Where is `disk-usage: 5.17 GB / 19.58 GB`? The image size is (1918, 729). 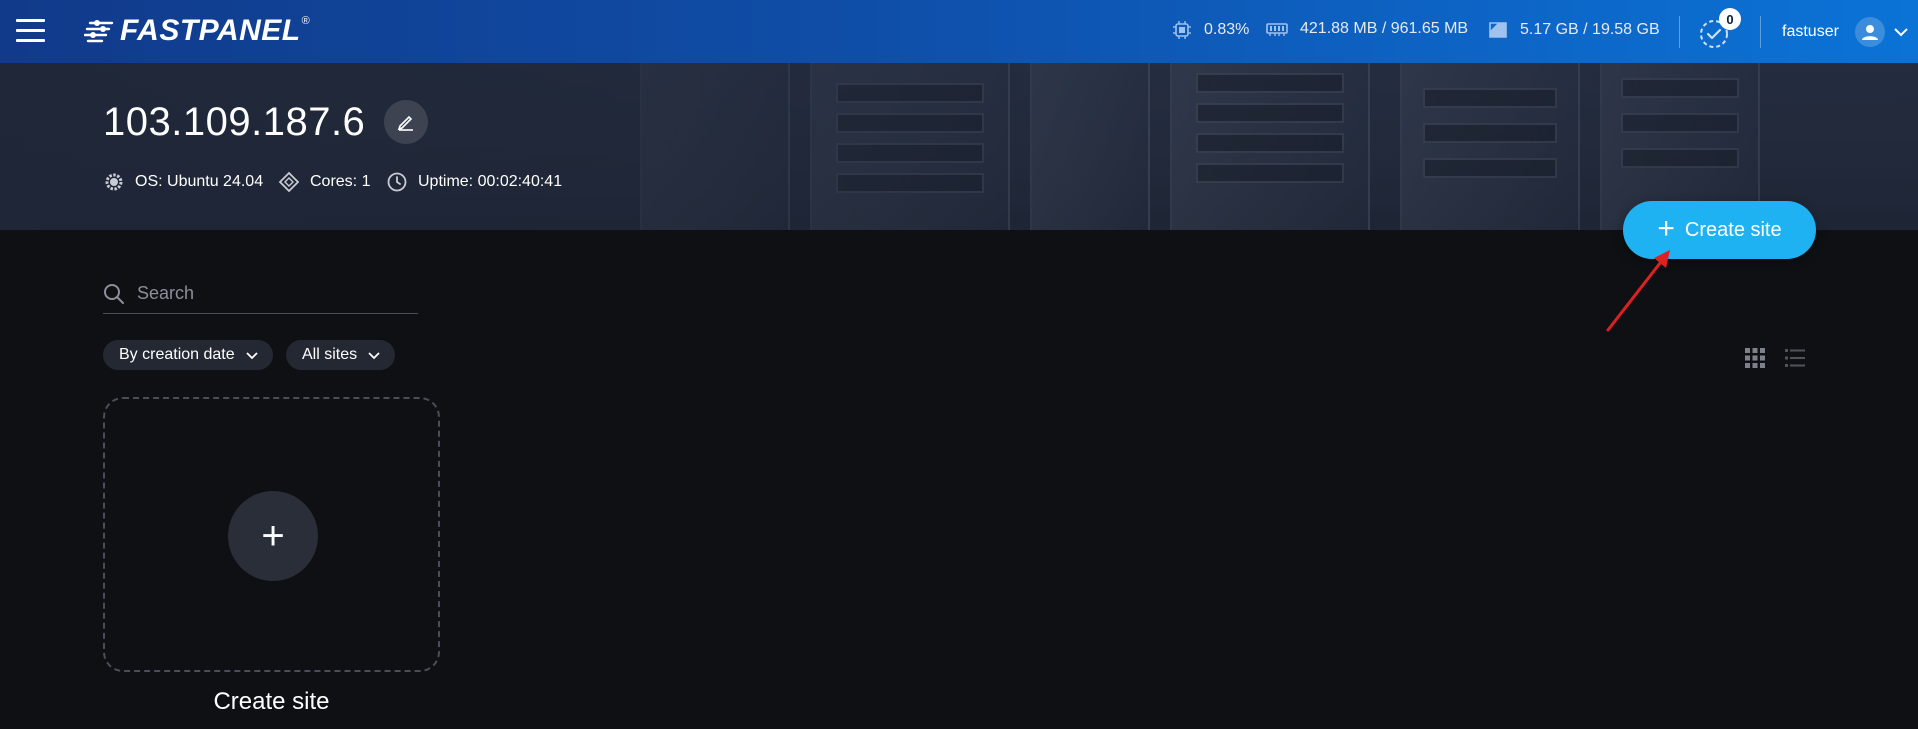
disk-usage: 5.17 GB / 19.58 GB is located at coordinates (1574, 30).